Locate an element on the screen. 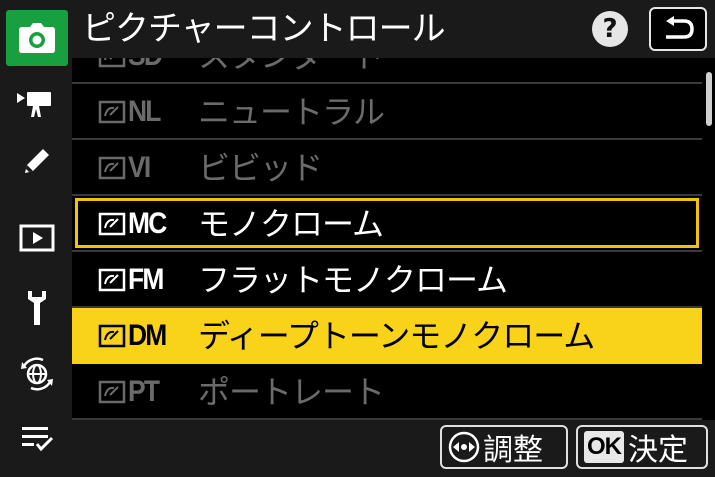 This screenshot has width=715, height=477. list-item-label: フラットモノクローム is located at coordinates (353, 280).